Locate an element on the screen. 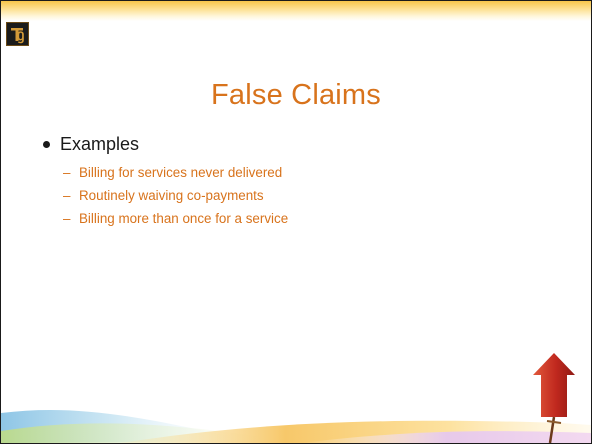 This screenshot has height=444, width=592. sub-bullet-text: Routinely waiving co-payments is located at coordinates (171, 195).